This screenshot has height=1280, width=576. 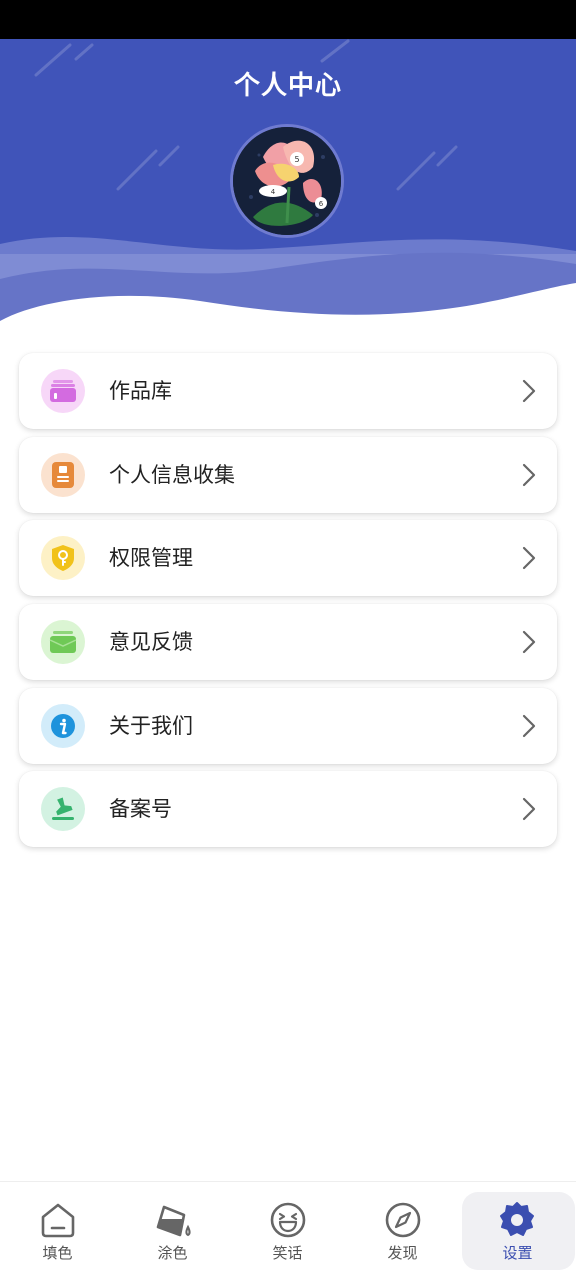 What do you see at coordinates (63, 725) in the screenshot?
I see `info-icon` at bounding box center [63, 725].